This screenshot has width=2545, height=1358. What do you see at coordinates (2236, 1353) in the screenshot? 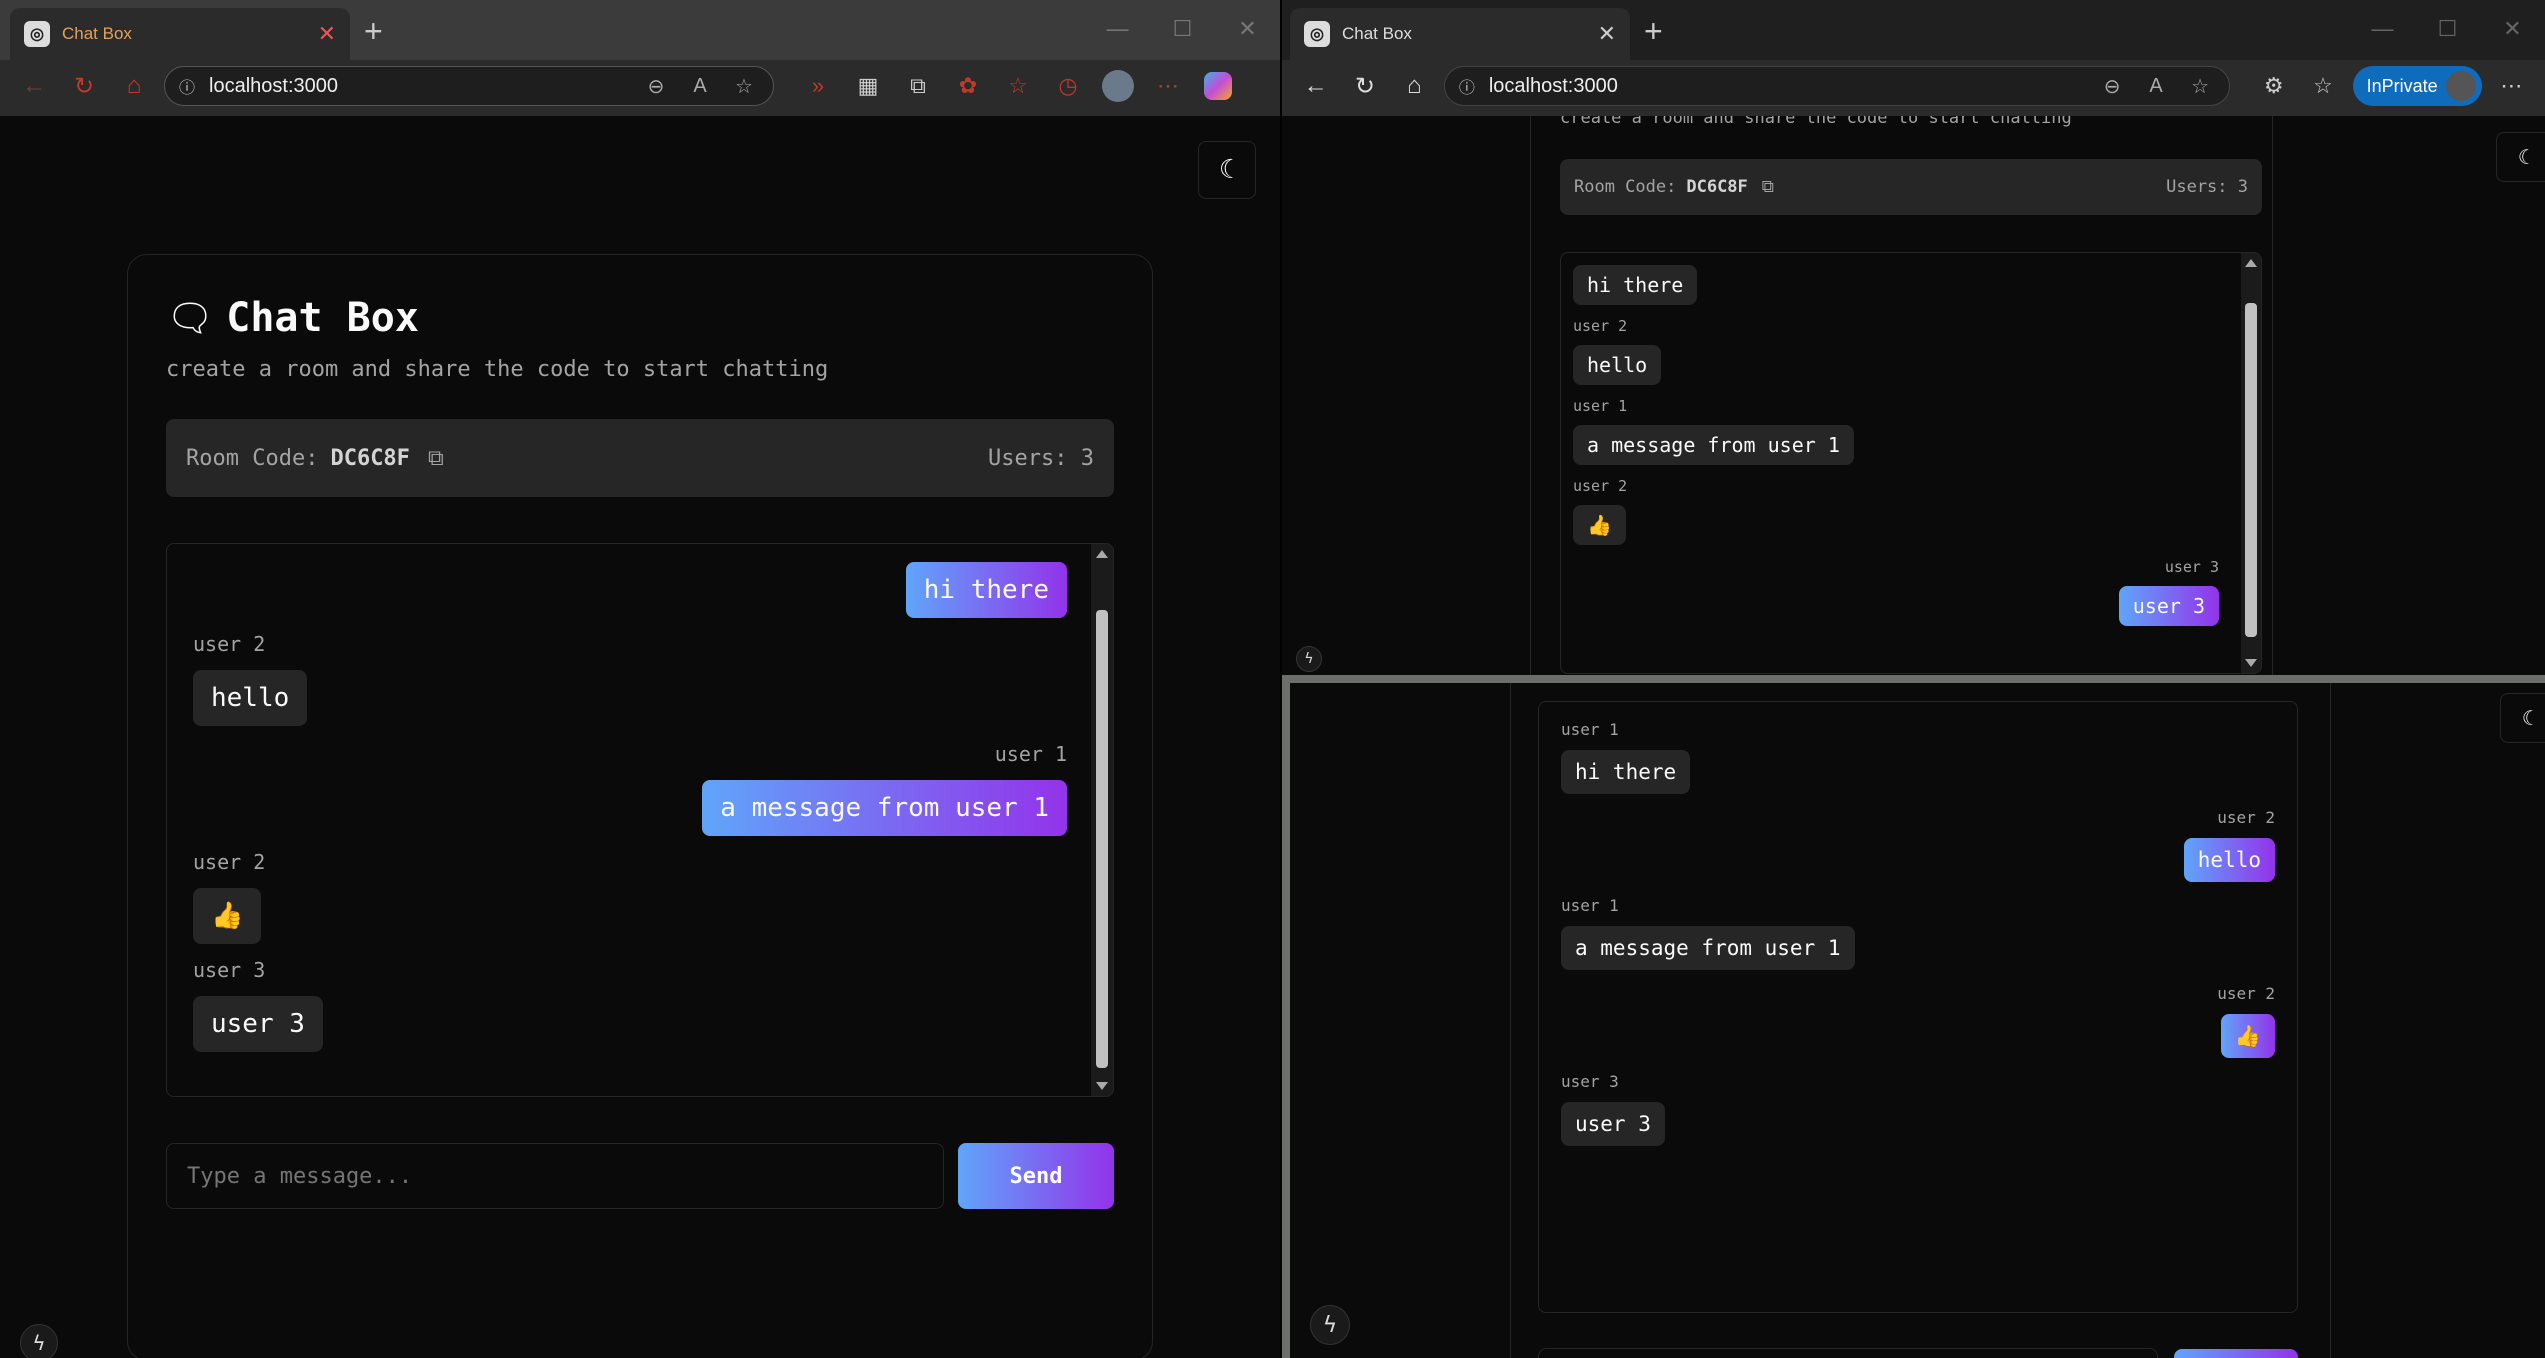
I see `send-button-partial` at bounding box center [2236, 1353].